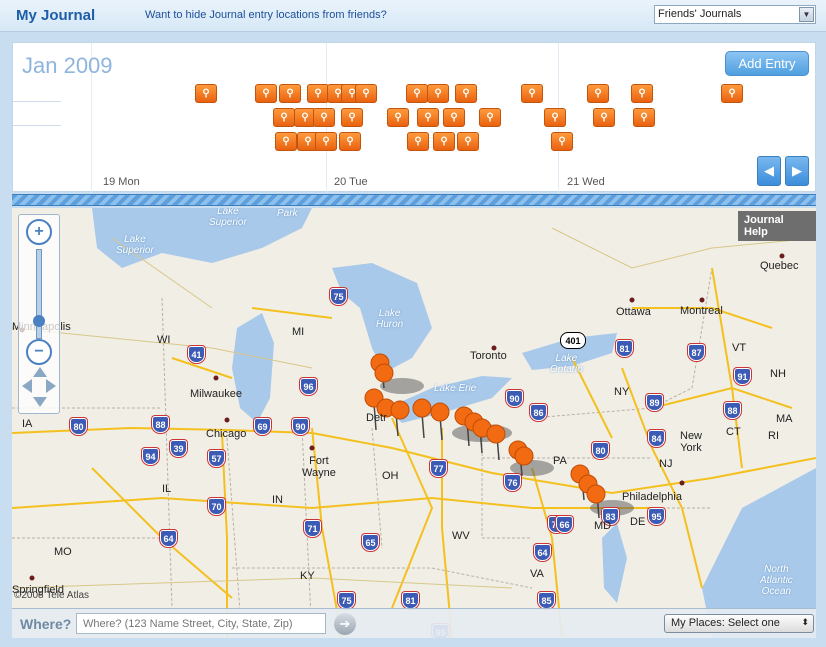 The width and height of the screenshot is (826, 647). Describe the element at coordinates (739, 348) in the screenshot. I see `map-label-state: VT` at that location.